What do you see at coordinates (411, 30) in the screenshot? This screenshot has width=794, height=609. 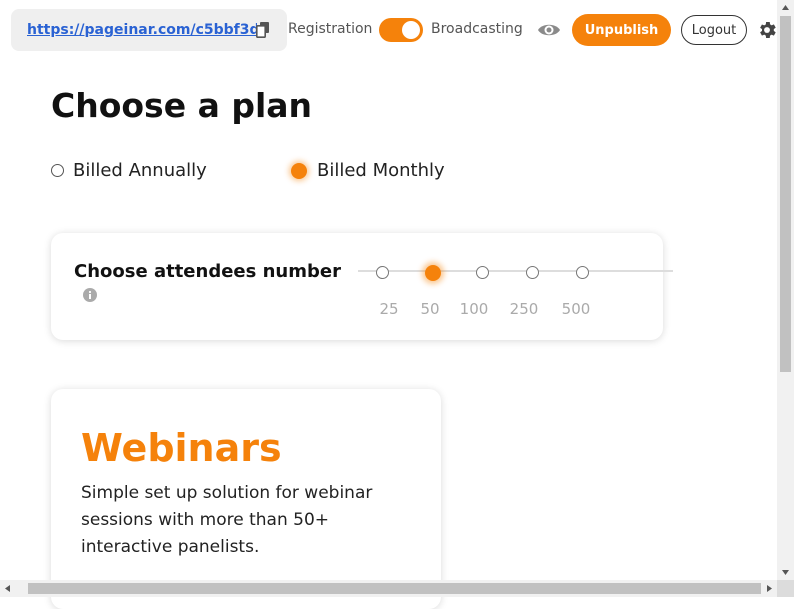 I see `toggle-knob` at bounding box center [411, 30].